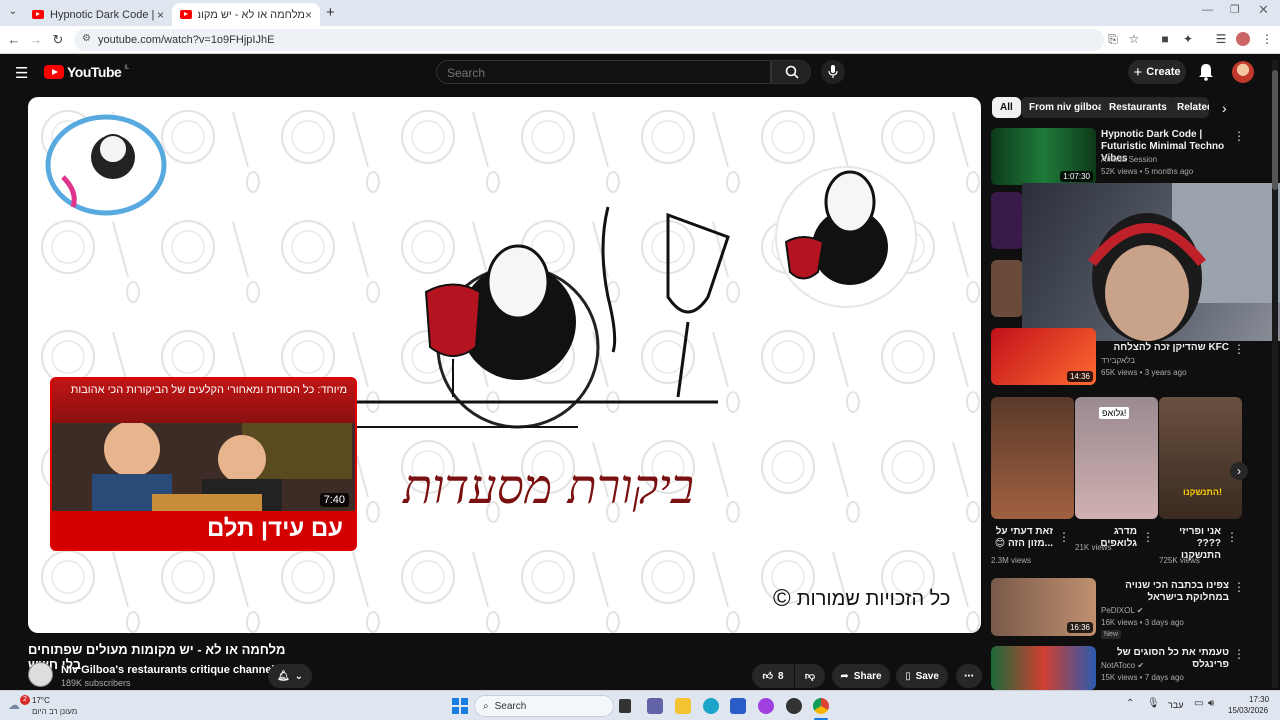 The height and width of the screenshot is (720, 1280). What do you see at coordinates (1224, 108) in the screenshot?
I see `chips-next-chevron-icon: ›` at bounding box center [1224, 108].